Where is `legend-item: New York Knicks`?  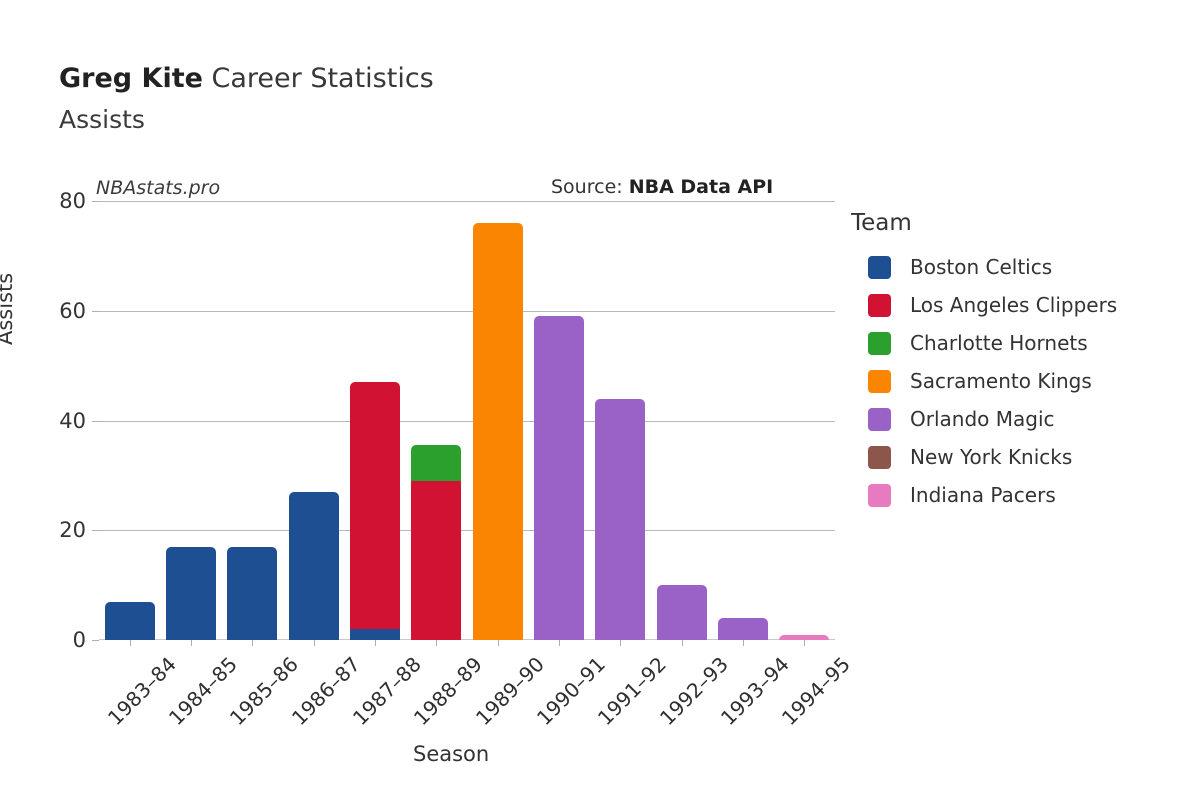 legend-item: New York Knicks is located at coordinates (1021, 457).